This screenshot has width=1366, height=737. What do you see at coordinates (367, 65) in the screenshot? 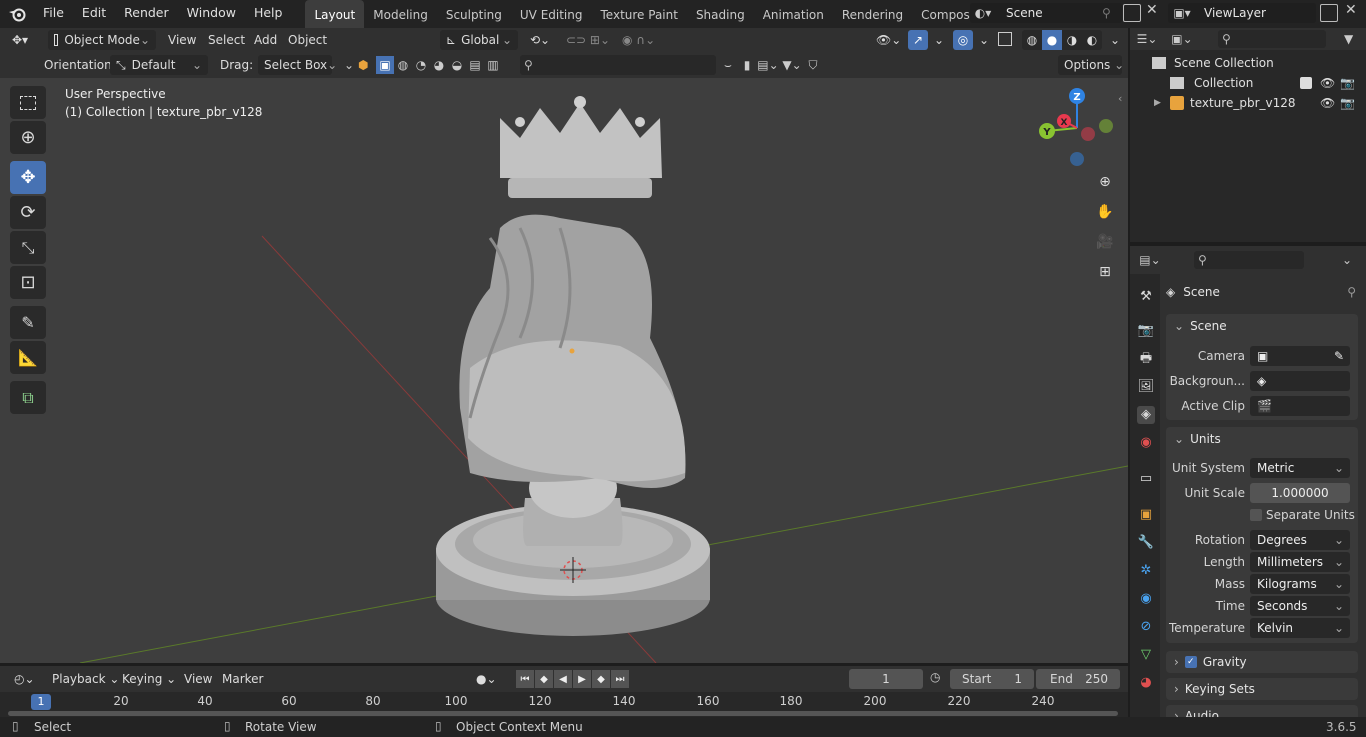
I see `cube-color-icon: ⬢` at bounding box center [367, 65].